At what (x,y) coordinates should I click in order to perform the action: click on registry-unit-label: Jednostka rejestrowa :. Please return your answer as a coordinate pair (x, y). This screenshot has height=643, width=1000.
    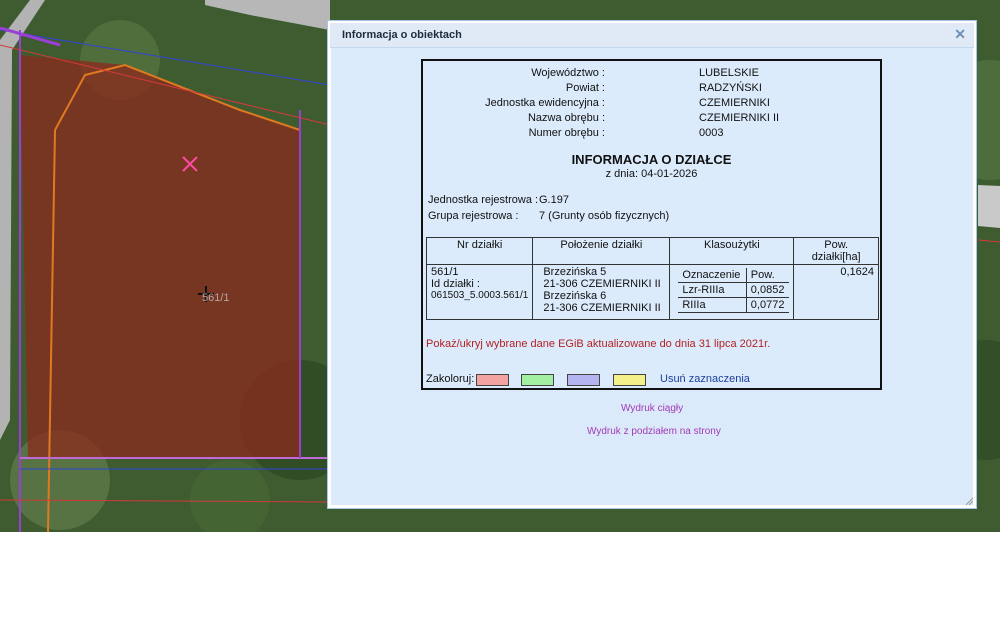
    Looking at the image, I should click on (483, 200).